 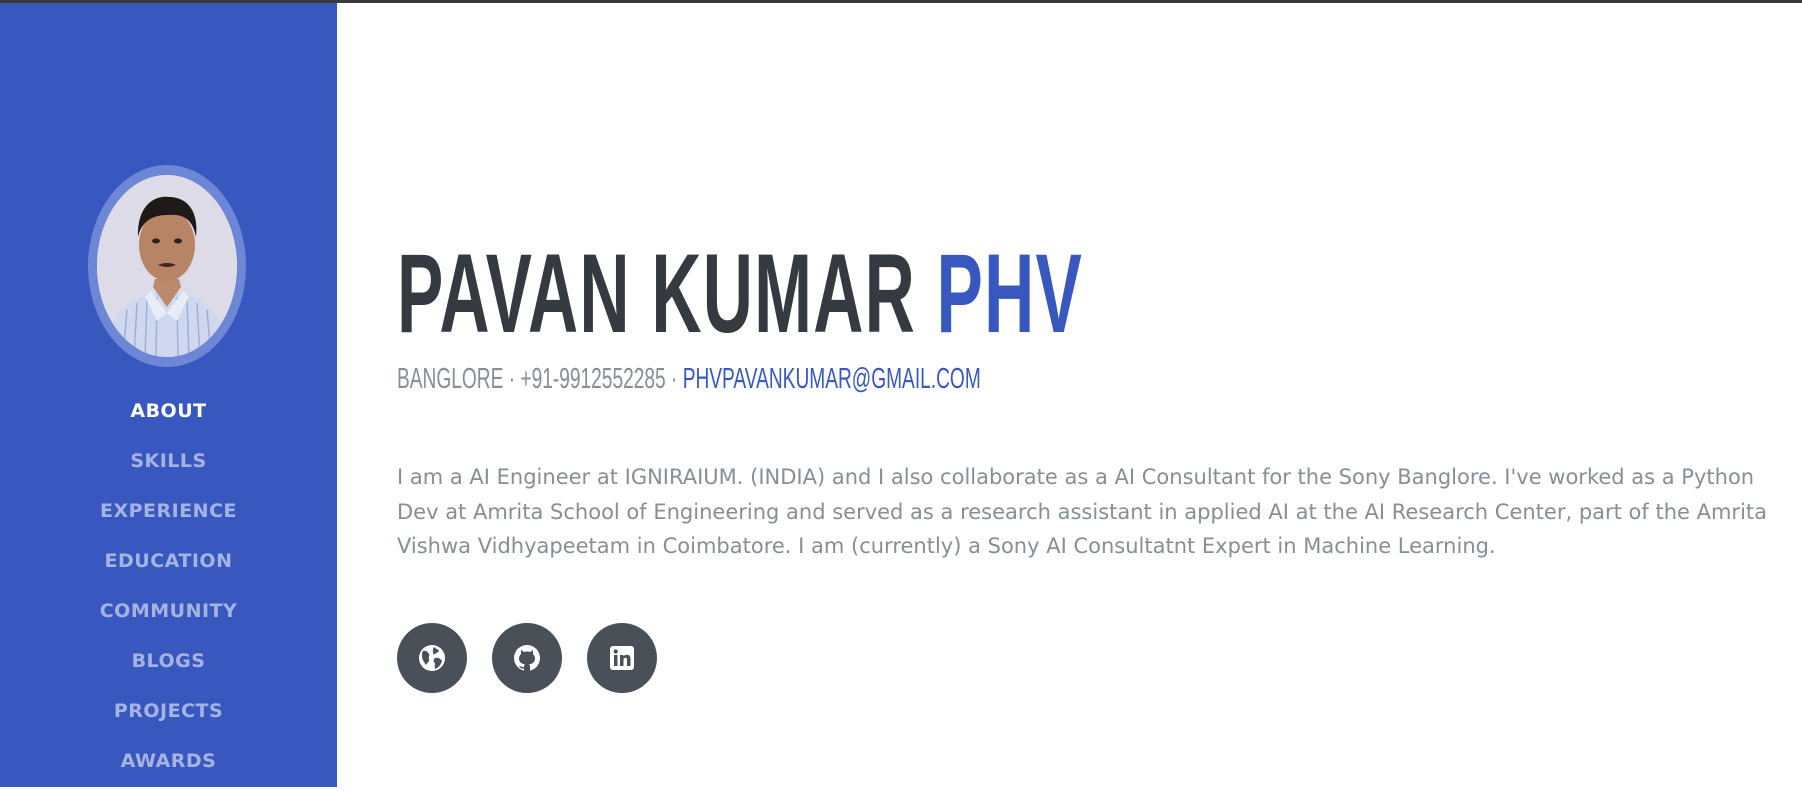 I want to click on avatar, so click(x=167, y=266).